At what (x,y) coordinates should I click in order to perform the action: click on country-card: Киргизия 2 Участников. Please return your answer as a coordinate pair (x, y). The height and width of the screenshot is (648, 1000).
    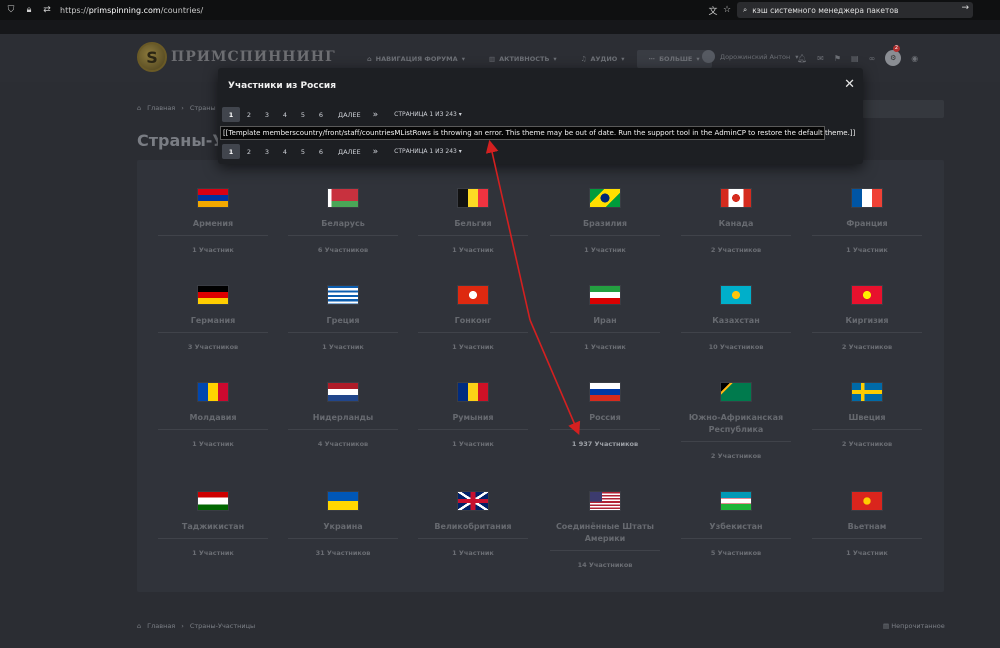
    Looking at the image, I should click on (867, 318).